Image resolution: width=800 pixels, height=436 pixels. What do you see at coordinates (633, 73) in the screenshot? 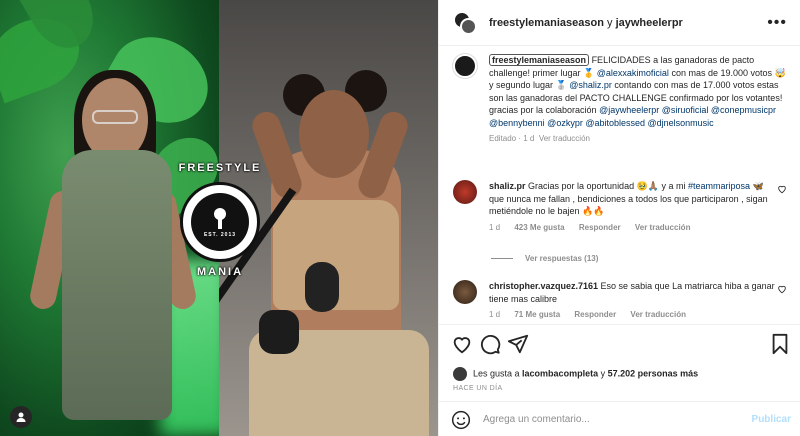
I see `mention-link: @alexxakimoficial` at bounding box center [633, 73].